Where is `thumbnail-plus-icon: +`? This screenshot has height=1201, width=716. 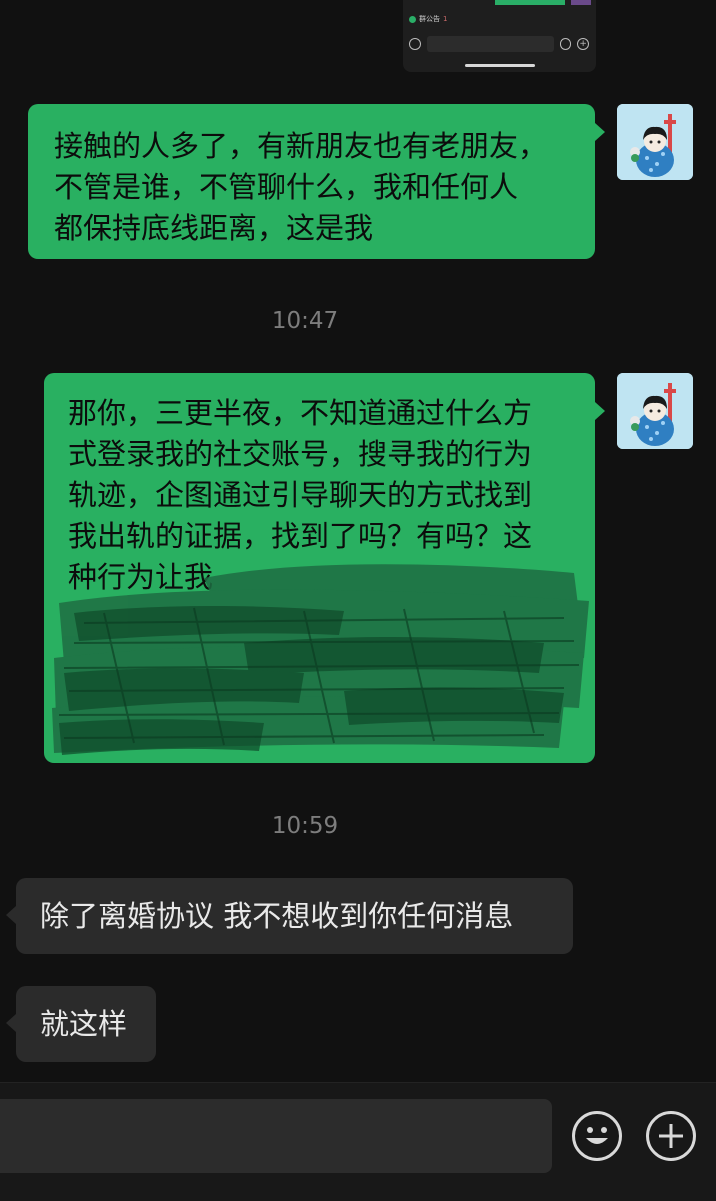
thumbnail-plus-icon: + is located at coordinates (583, 44).